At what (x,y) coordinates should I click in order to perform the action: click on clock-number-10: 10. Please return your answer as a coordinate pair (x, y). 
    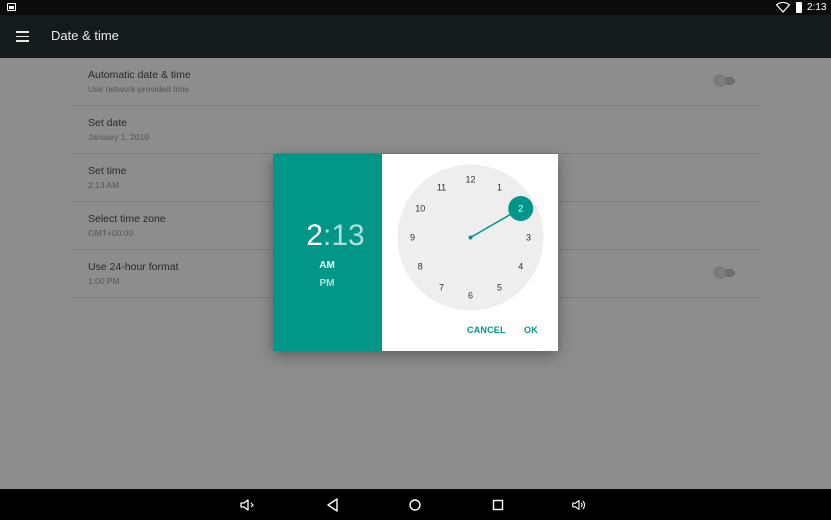
    Looking at the image, I should click on (420, 209).